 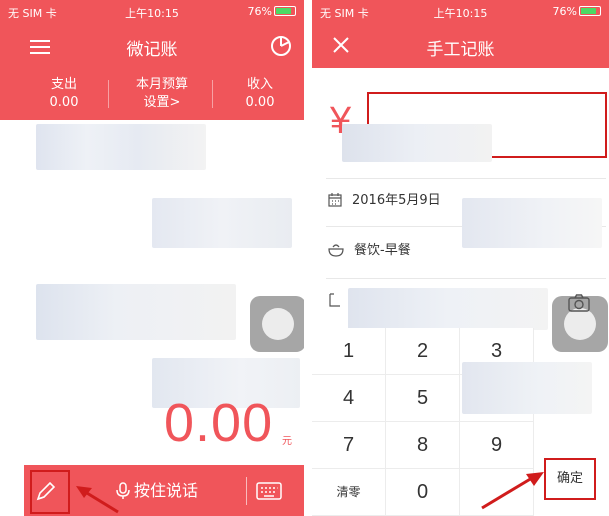 I want to click on hold-to-talk-button: 按住说话, so click(x=157, y=491).